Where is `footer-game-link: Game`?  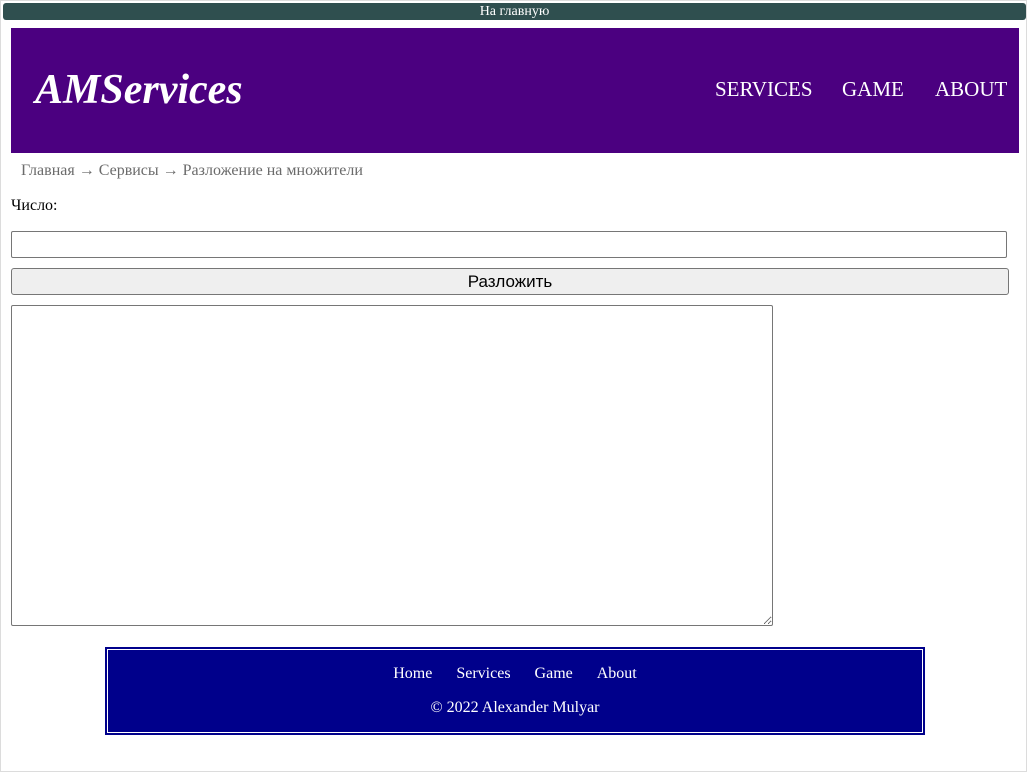 footer-game-link: Game is located at coordinates (554, 673).